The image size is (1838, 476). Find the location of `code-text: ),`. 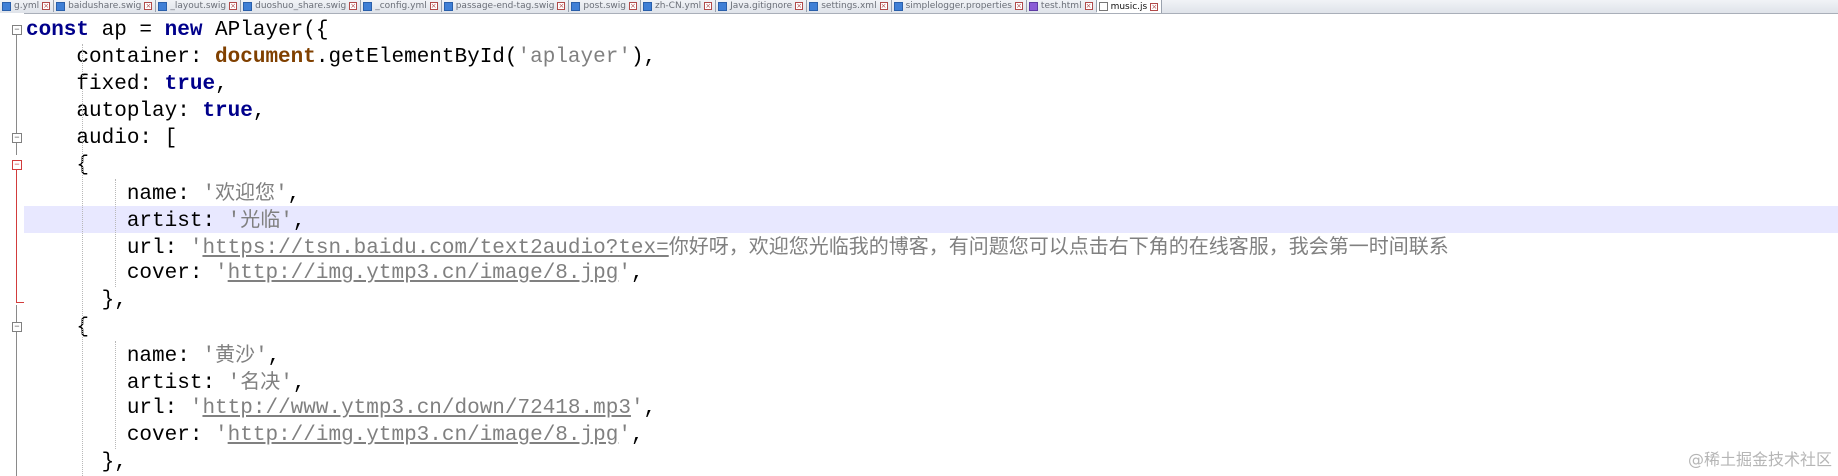

code-text: ), is located at coordinates (643, 57).